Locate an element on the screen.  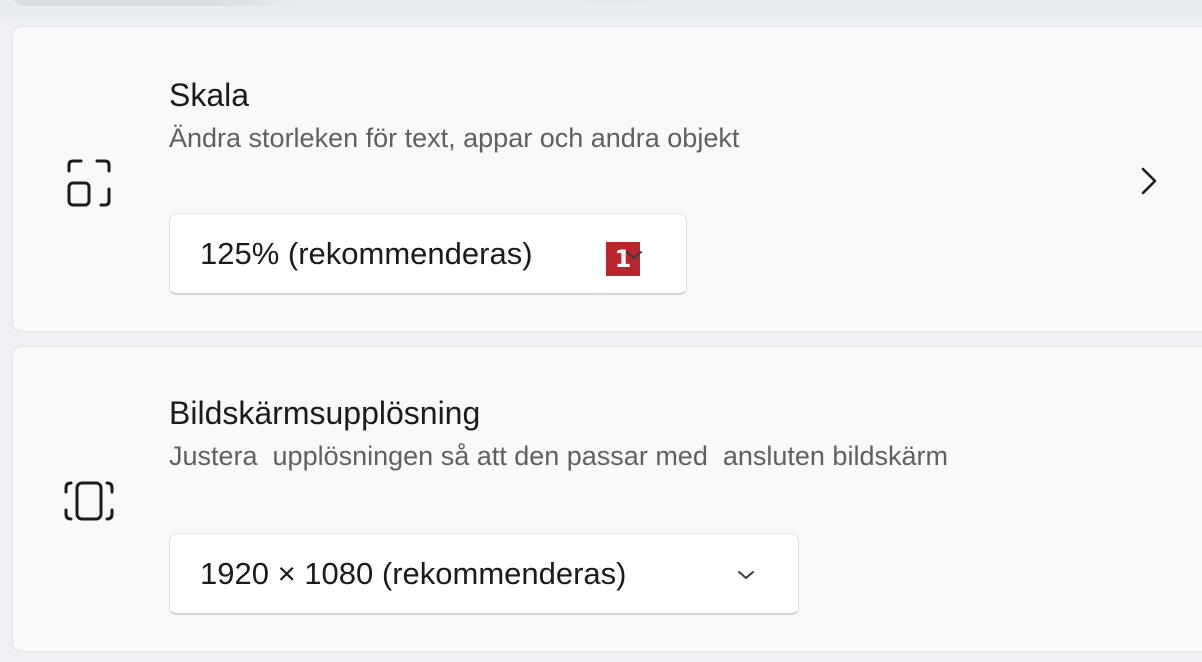
scale-icon is located at coordinates (89, 183).